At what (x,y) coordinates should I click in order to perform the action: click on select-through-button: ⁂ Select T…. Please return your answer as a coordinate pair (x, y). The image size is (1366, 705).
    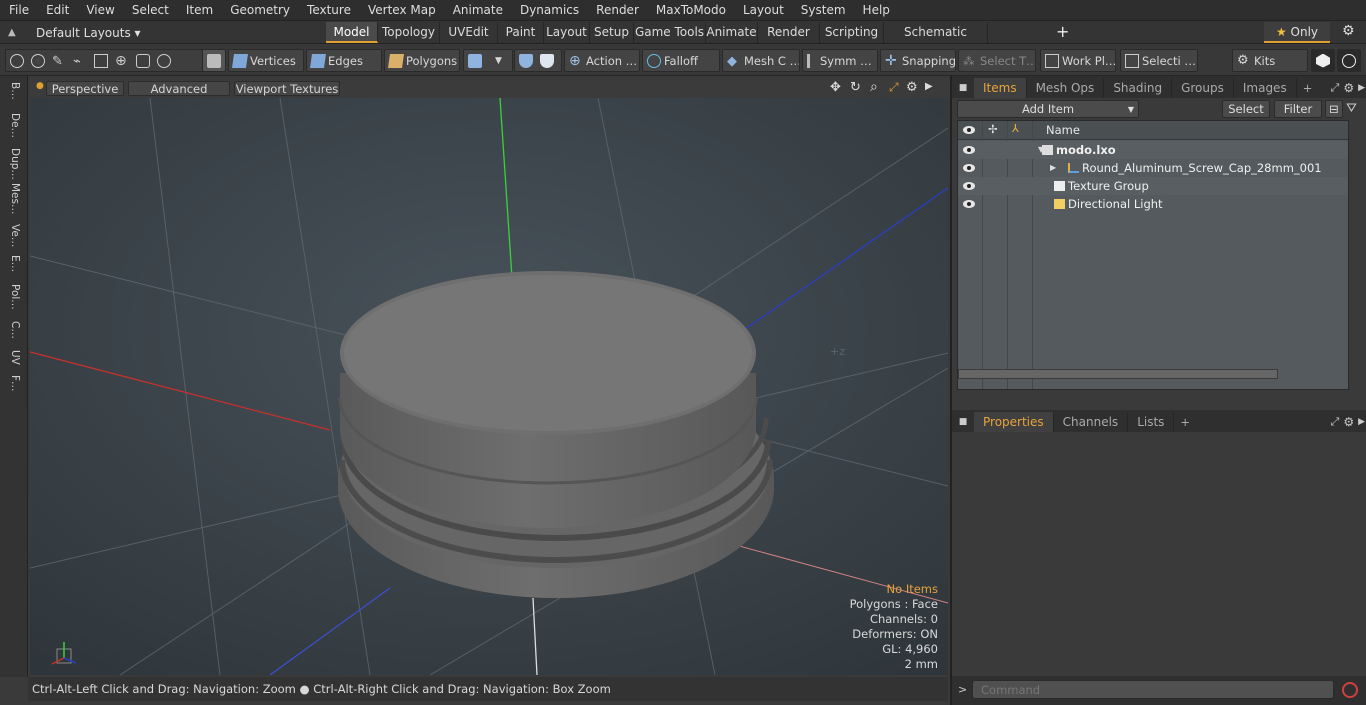
    Looking at the image, I should click on (997, 60).